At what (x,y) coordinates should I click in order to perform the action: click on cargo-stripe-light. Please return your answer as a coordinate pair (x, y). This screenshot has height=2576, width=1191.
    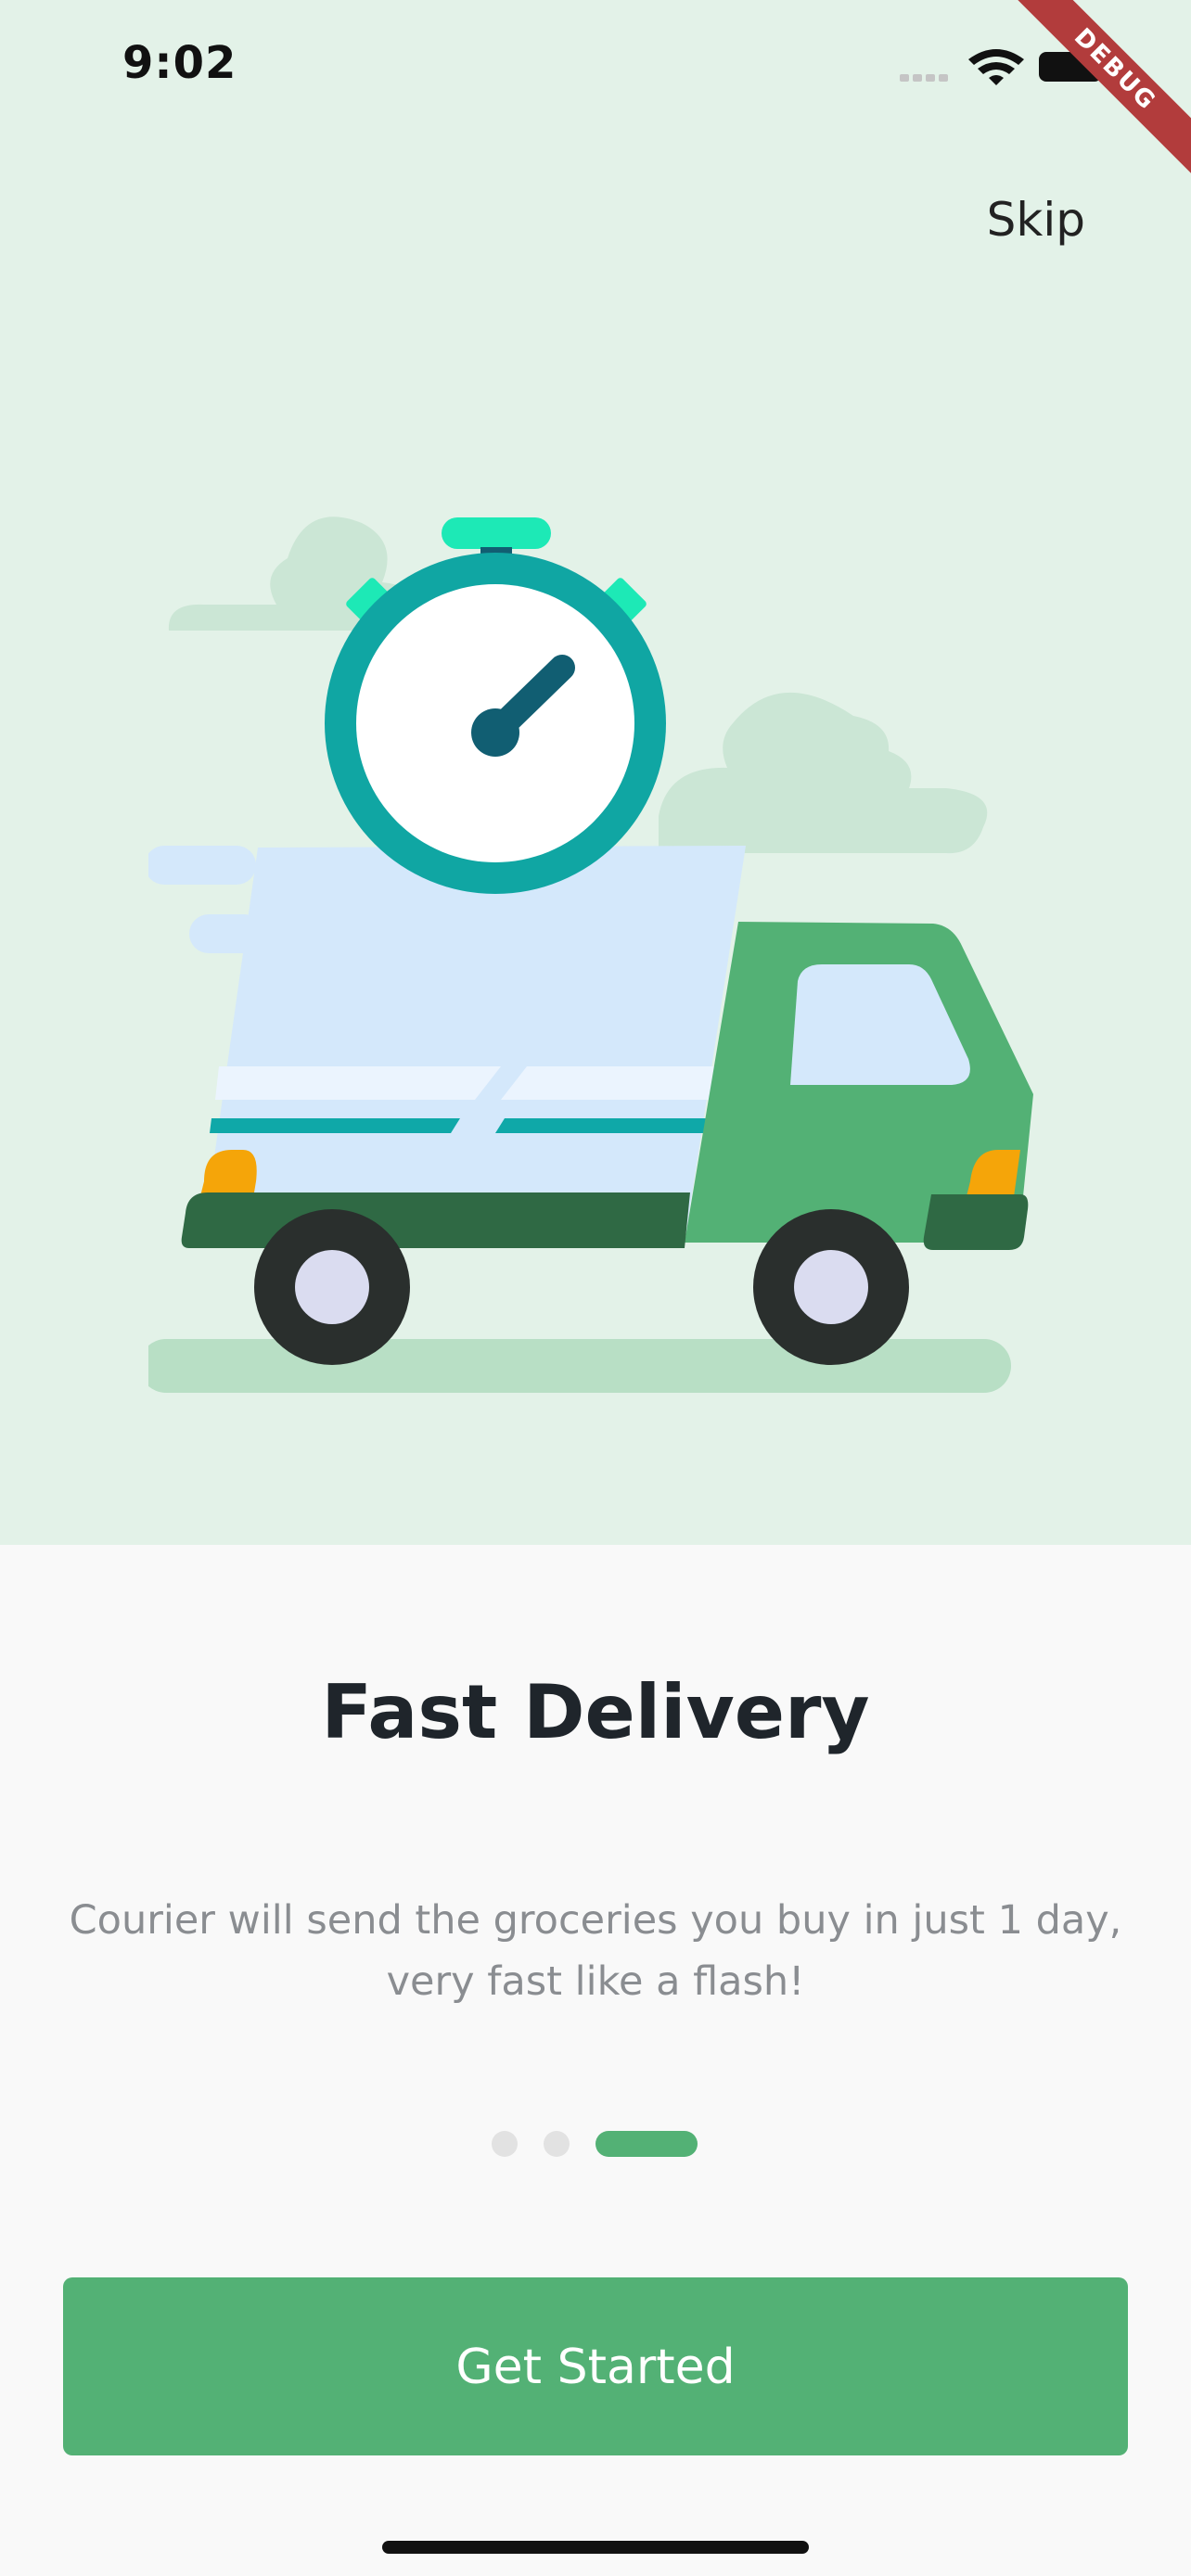
    Looking at the image, I should click on (465, 1083).